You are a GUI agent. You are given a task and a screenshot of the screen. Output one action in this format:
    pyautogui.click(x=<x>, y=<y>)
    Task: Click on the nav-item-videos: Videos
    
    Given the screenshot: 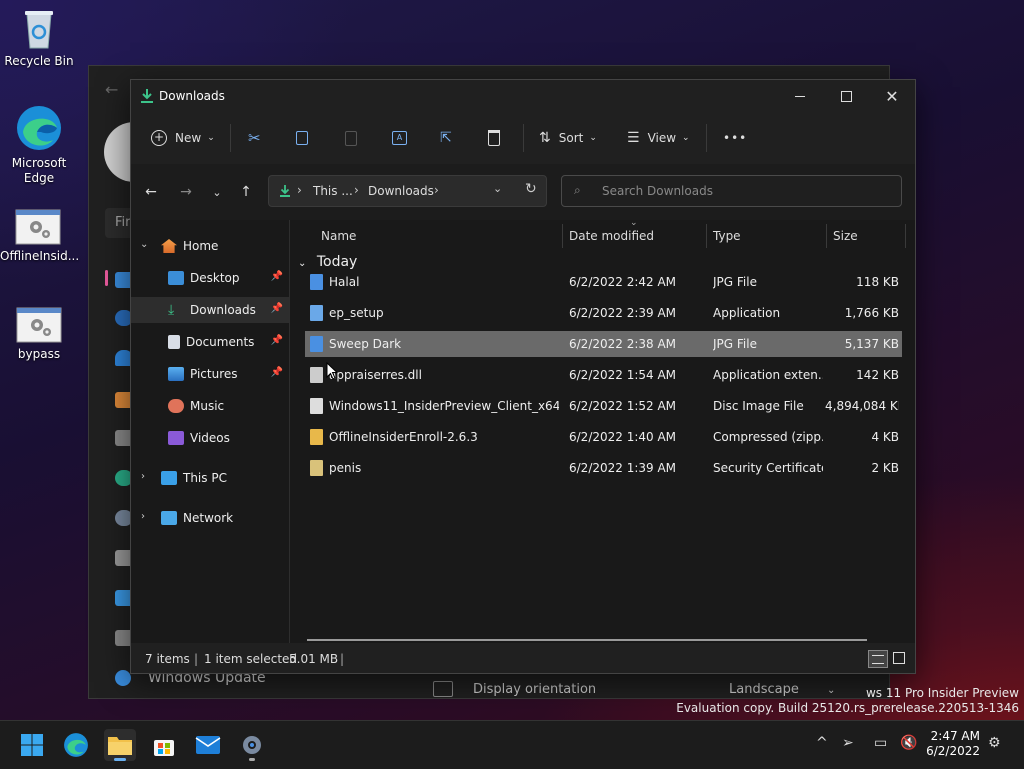 What is the action you would take?
    pyautogui.click(x=210, y=438)
    